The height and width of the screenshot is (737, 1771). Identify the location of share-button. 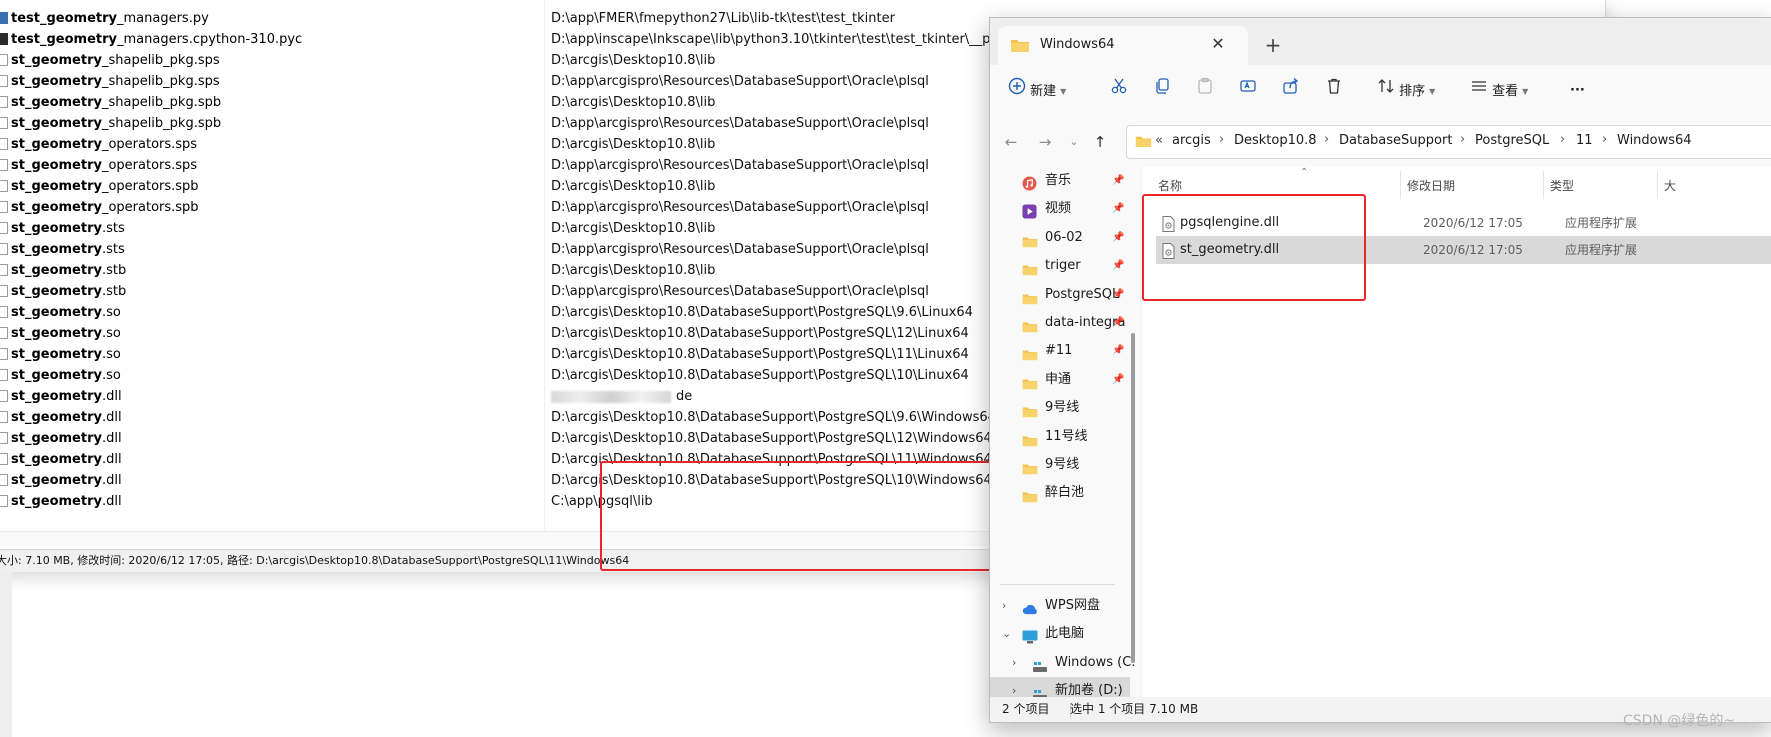
(1291, 91).